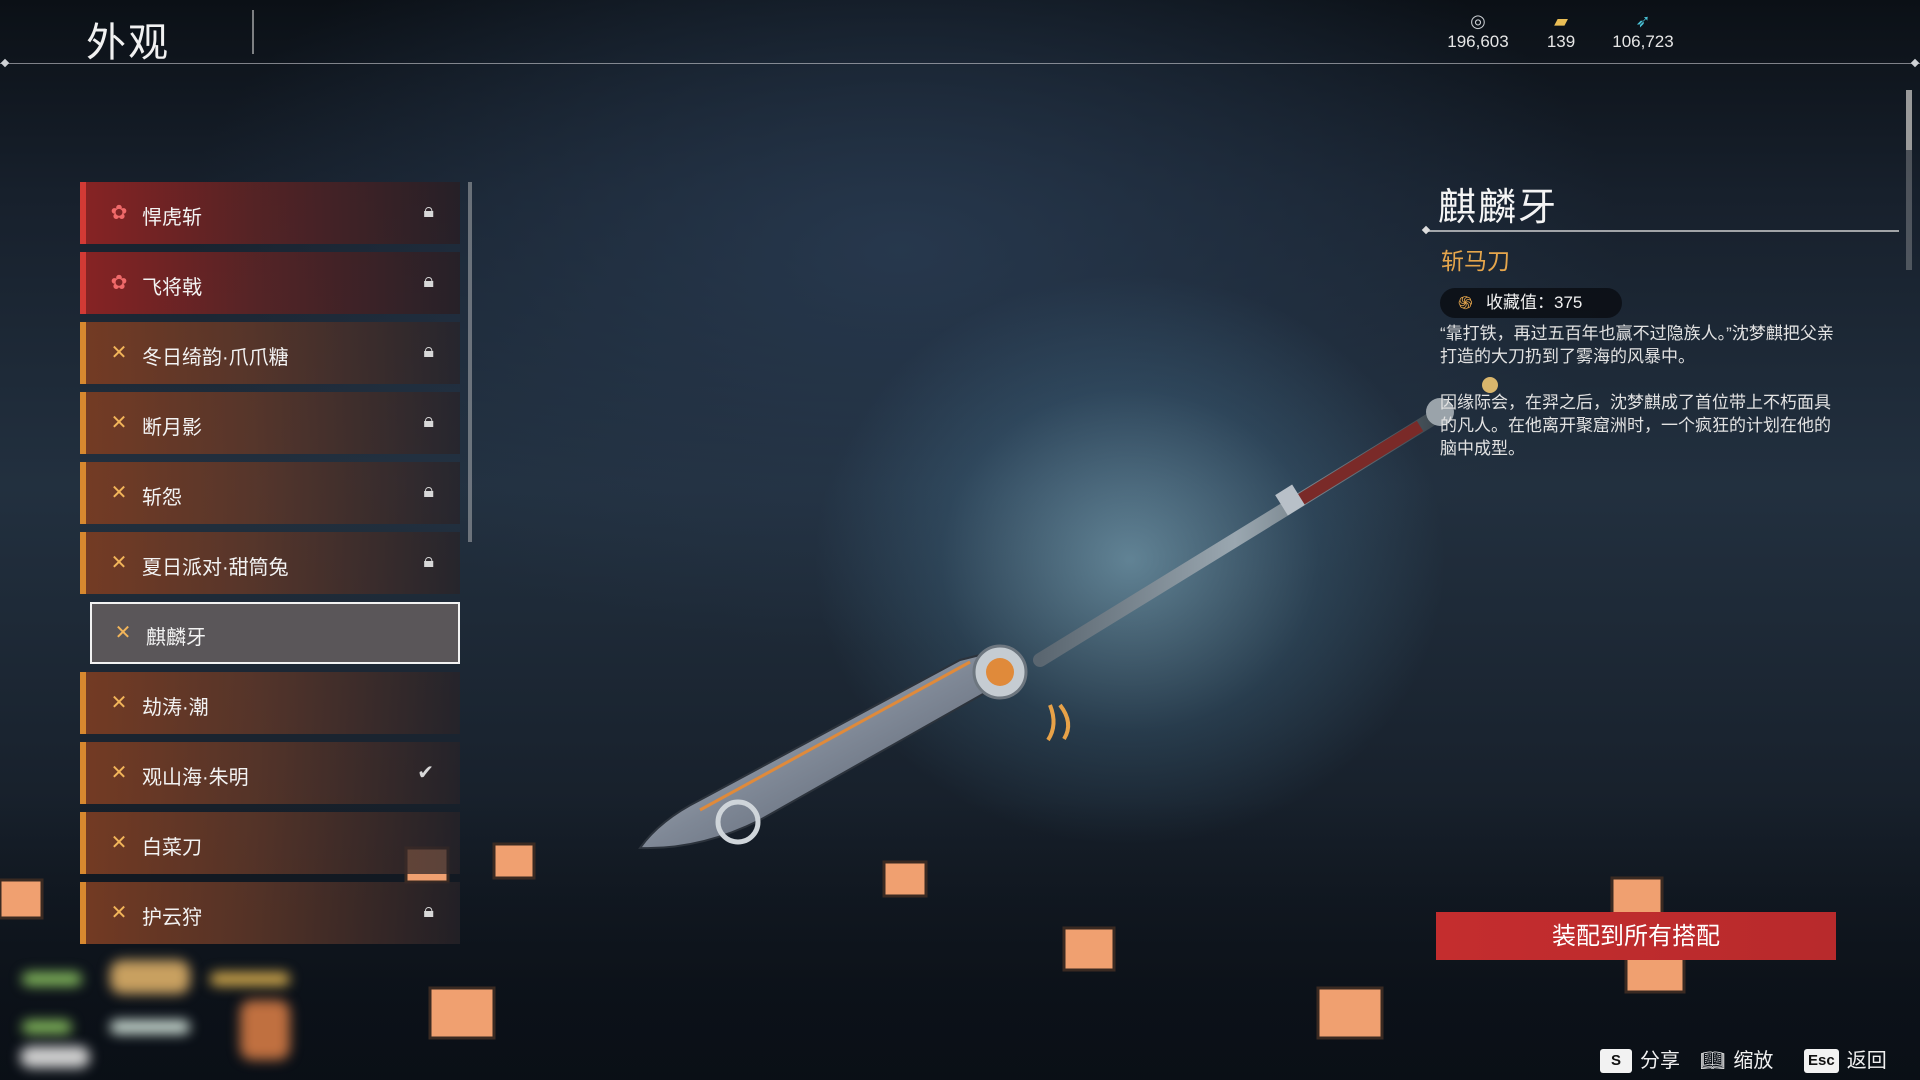 This screenshot has width=1920, height=1080. Describe the element at coordinates (1866, 1061) in the screenshot. I see `hint-label: 返回` at that location.